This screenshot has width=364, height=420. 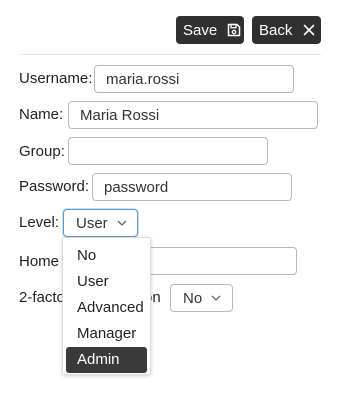 What do you see at coordinates (168, 151) in the screenshot?
I see `group-field` at bounding box center [168, 151].